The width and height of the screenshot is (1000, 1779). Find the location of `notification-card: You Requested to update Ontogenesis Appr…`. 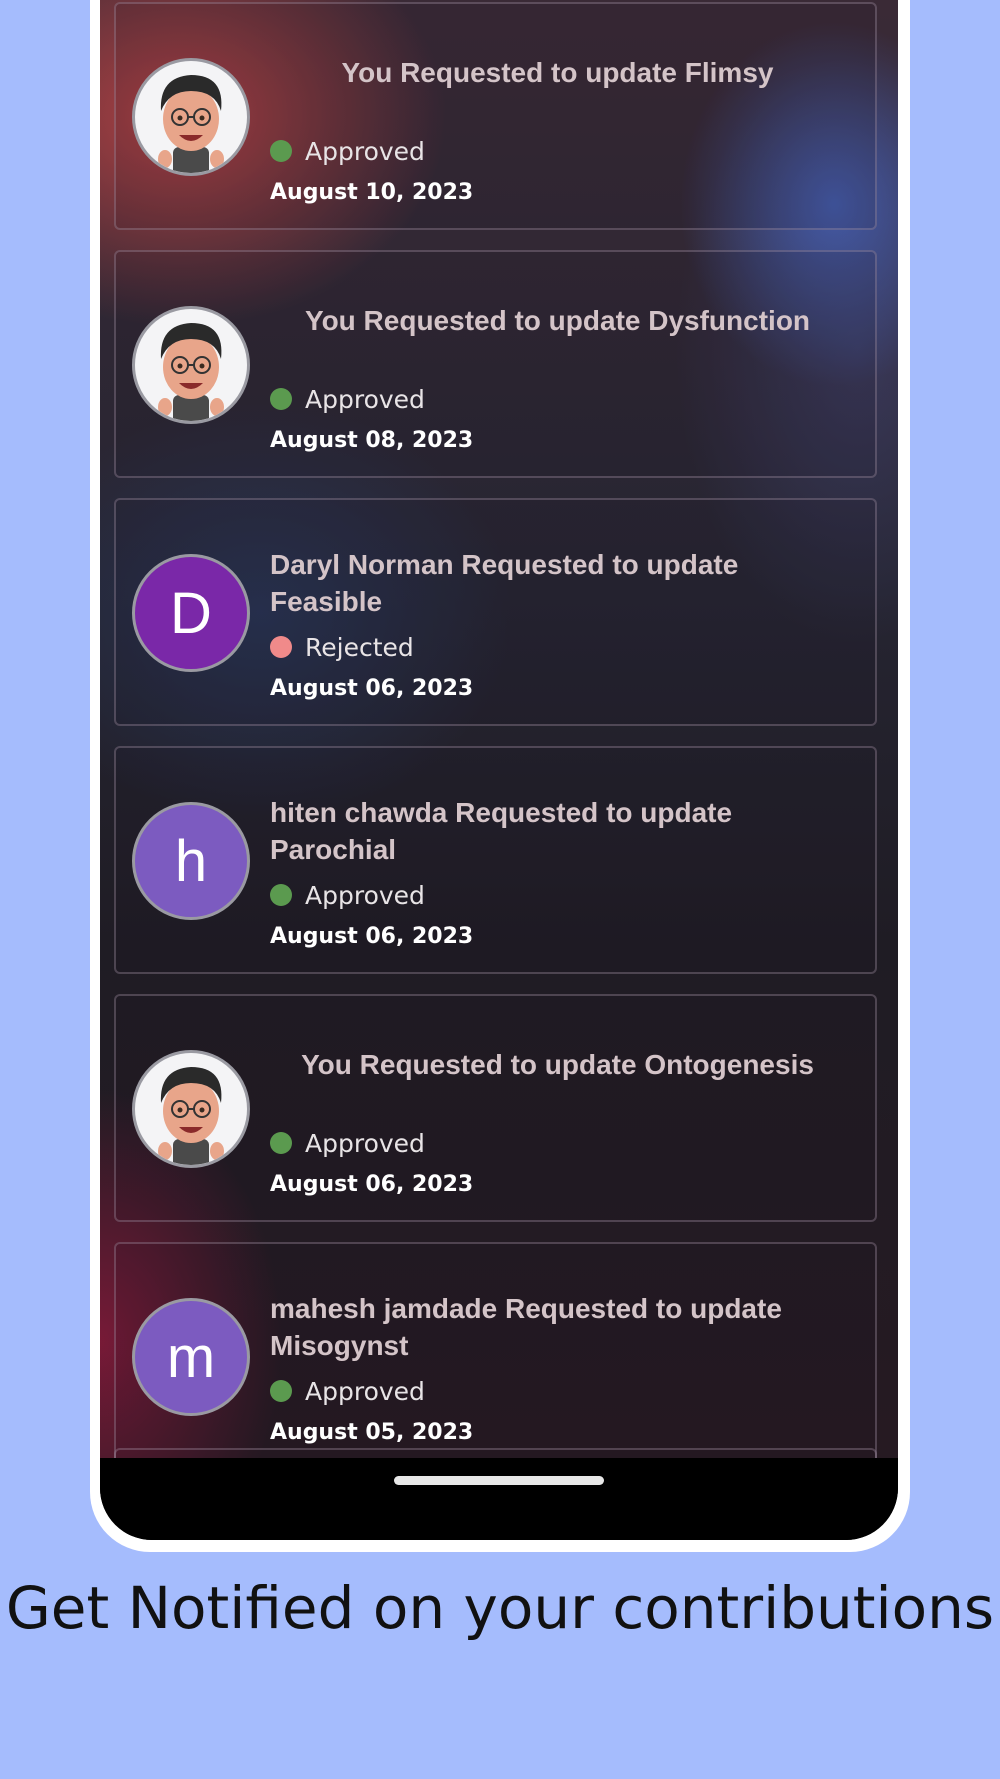

notification-card: You Requested to update Ontogenesis Appr… is located at coordinates (495, 1108).